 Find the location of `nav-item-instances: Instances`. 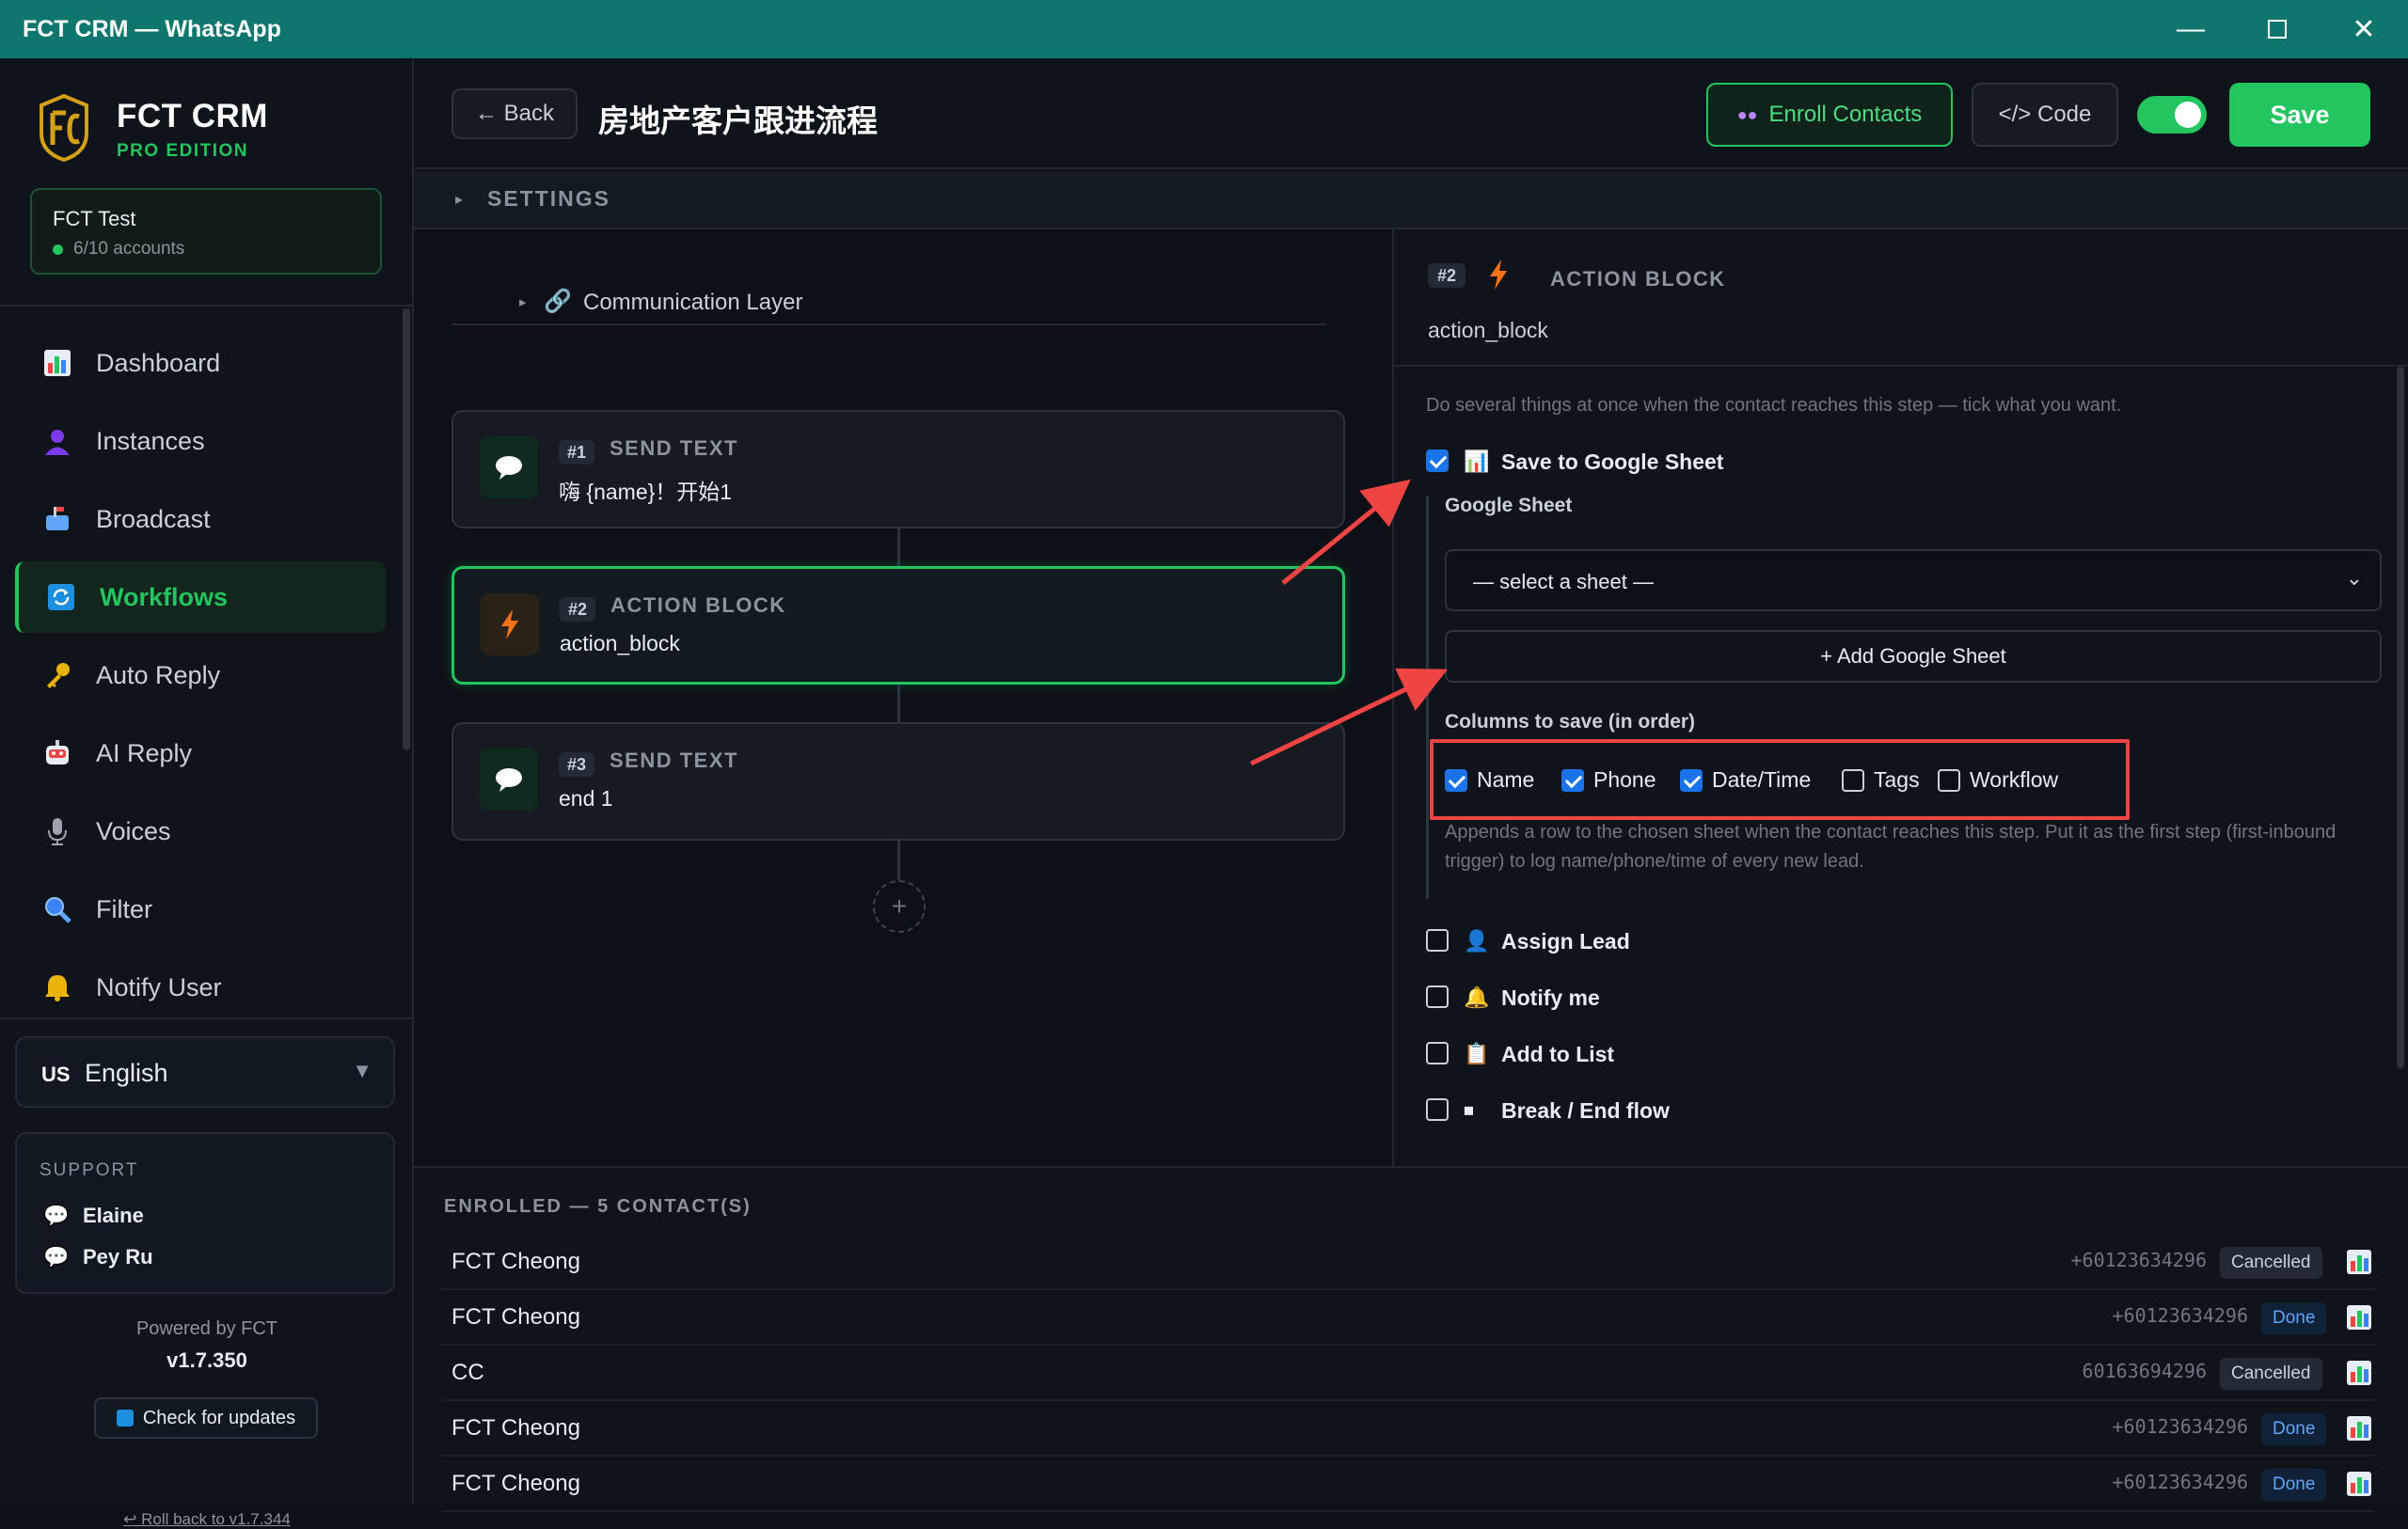

nav-item-instances: Instances is located at coordinates (201, 441).